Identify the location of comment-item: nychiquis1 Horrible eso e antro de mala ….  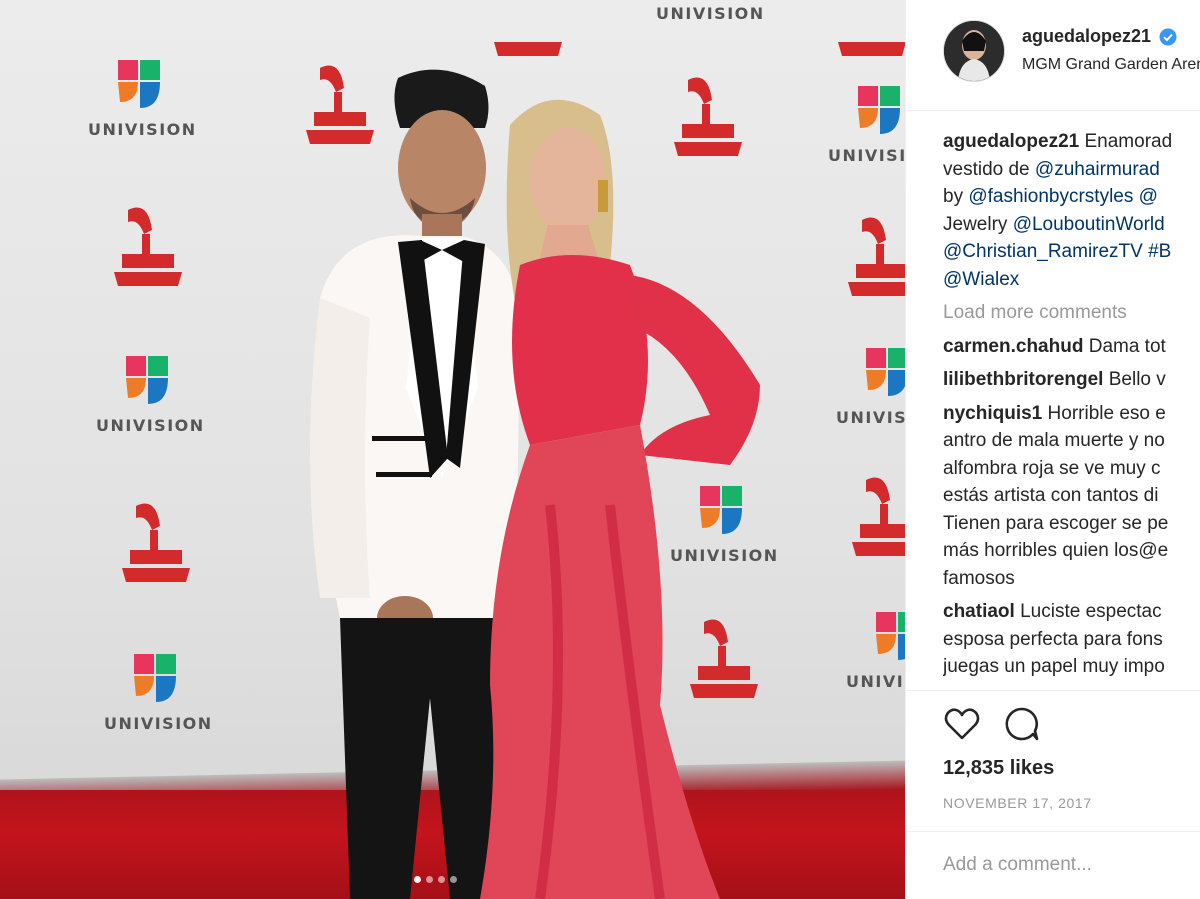
(1071, 496).